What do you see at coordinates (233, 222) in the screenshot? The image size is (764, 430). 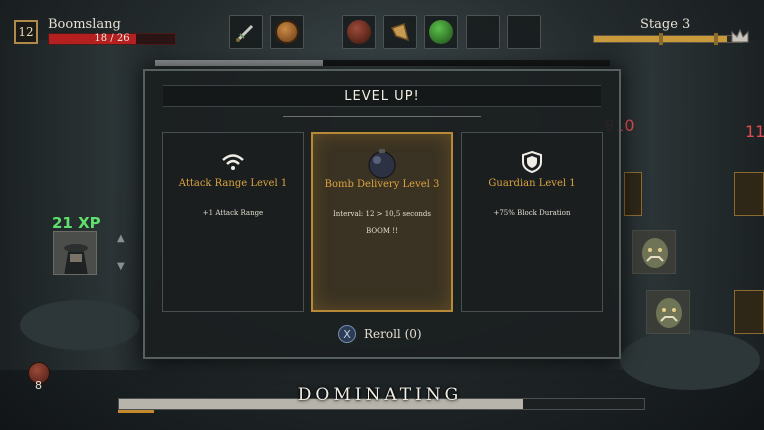 I see `upgrade-card-attack-range: Attack Range Level 1 +1 Attack Range` at bounding box center [233, 222].